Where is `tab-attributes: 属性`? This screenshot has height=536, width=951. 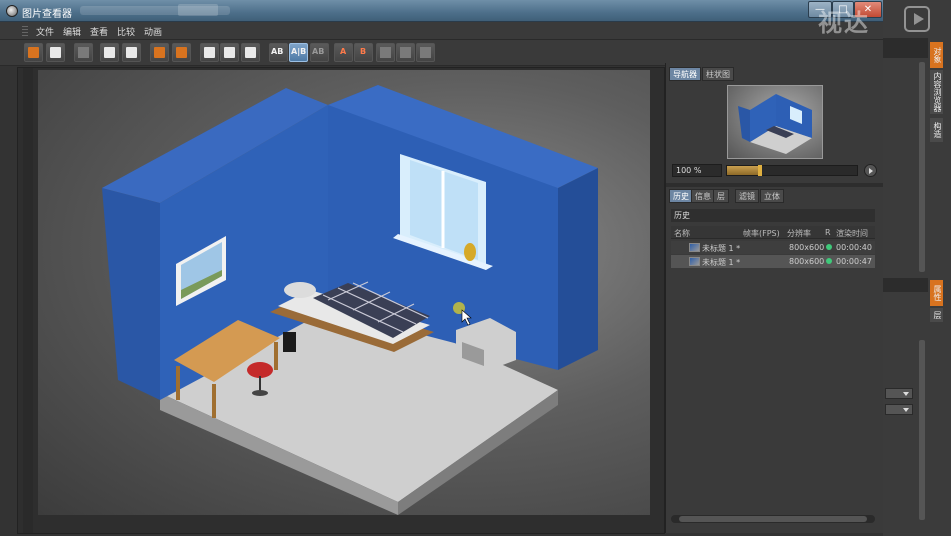 tab-attributes: 属性 is located at coordinates (936, 293).